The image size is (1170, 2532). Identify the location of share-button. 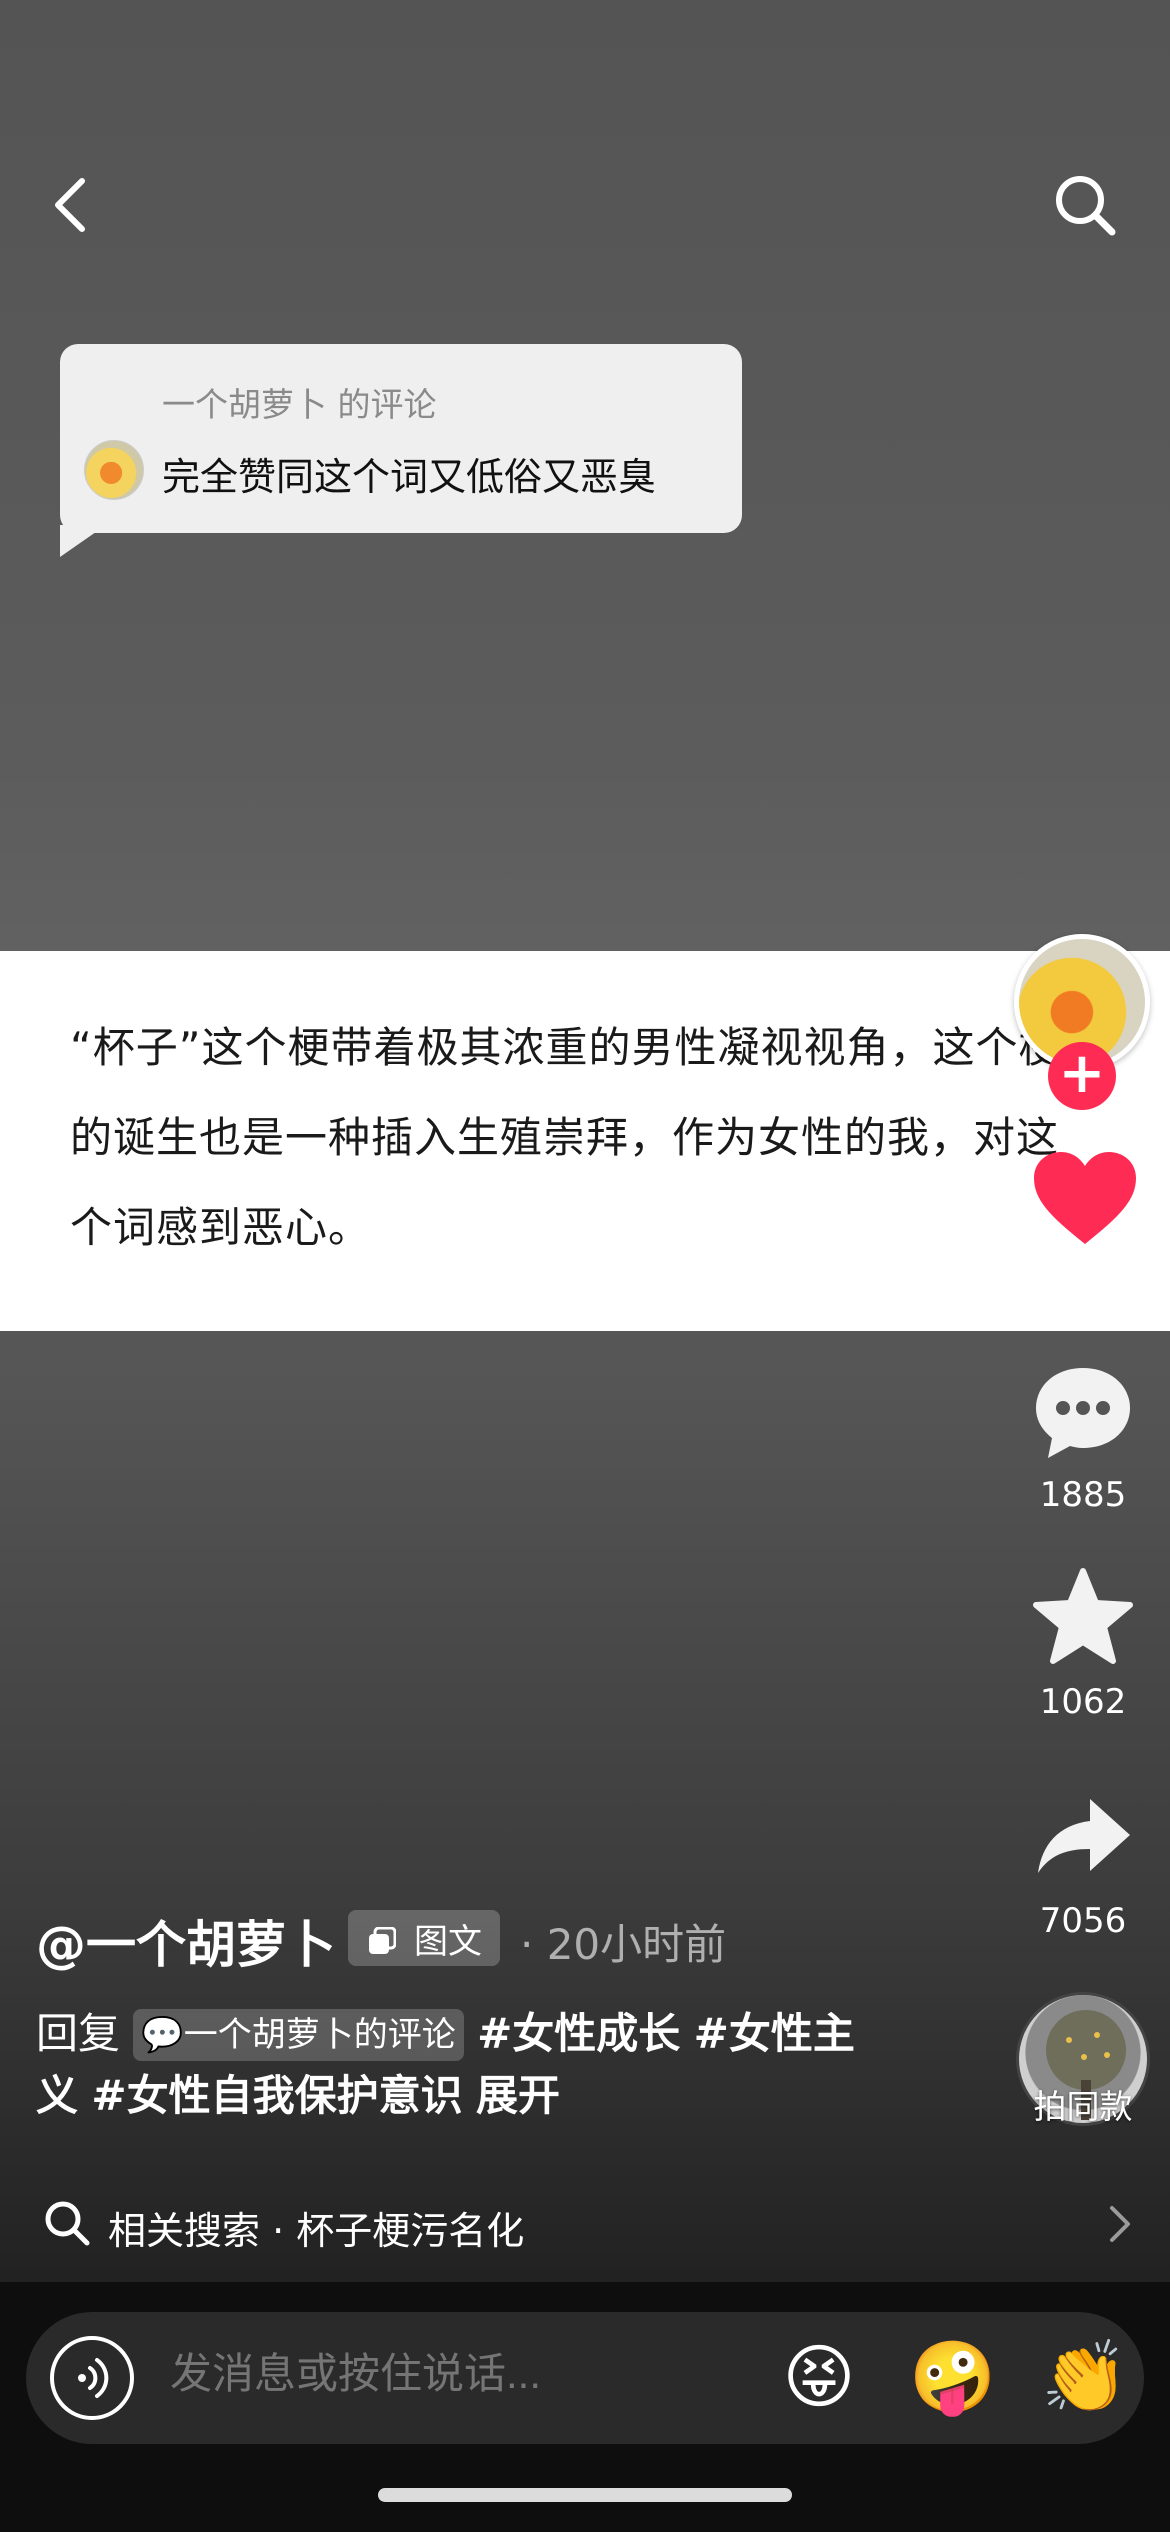
(1083, 1838).